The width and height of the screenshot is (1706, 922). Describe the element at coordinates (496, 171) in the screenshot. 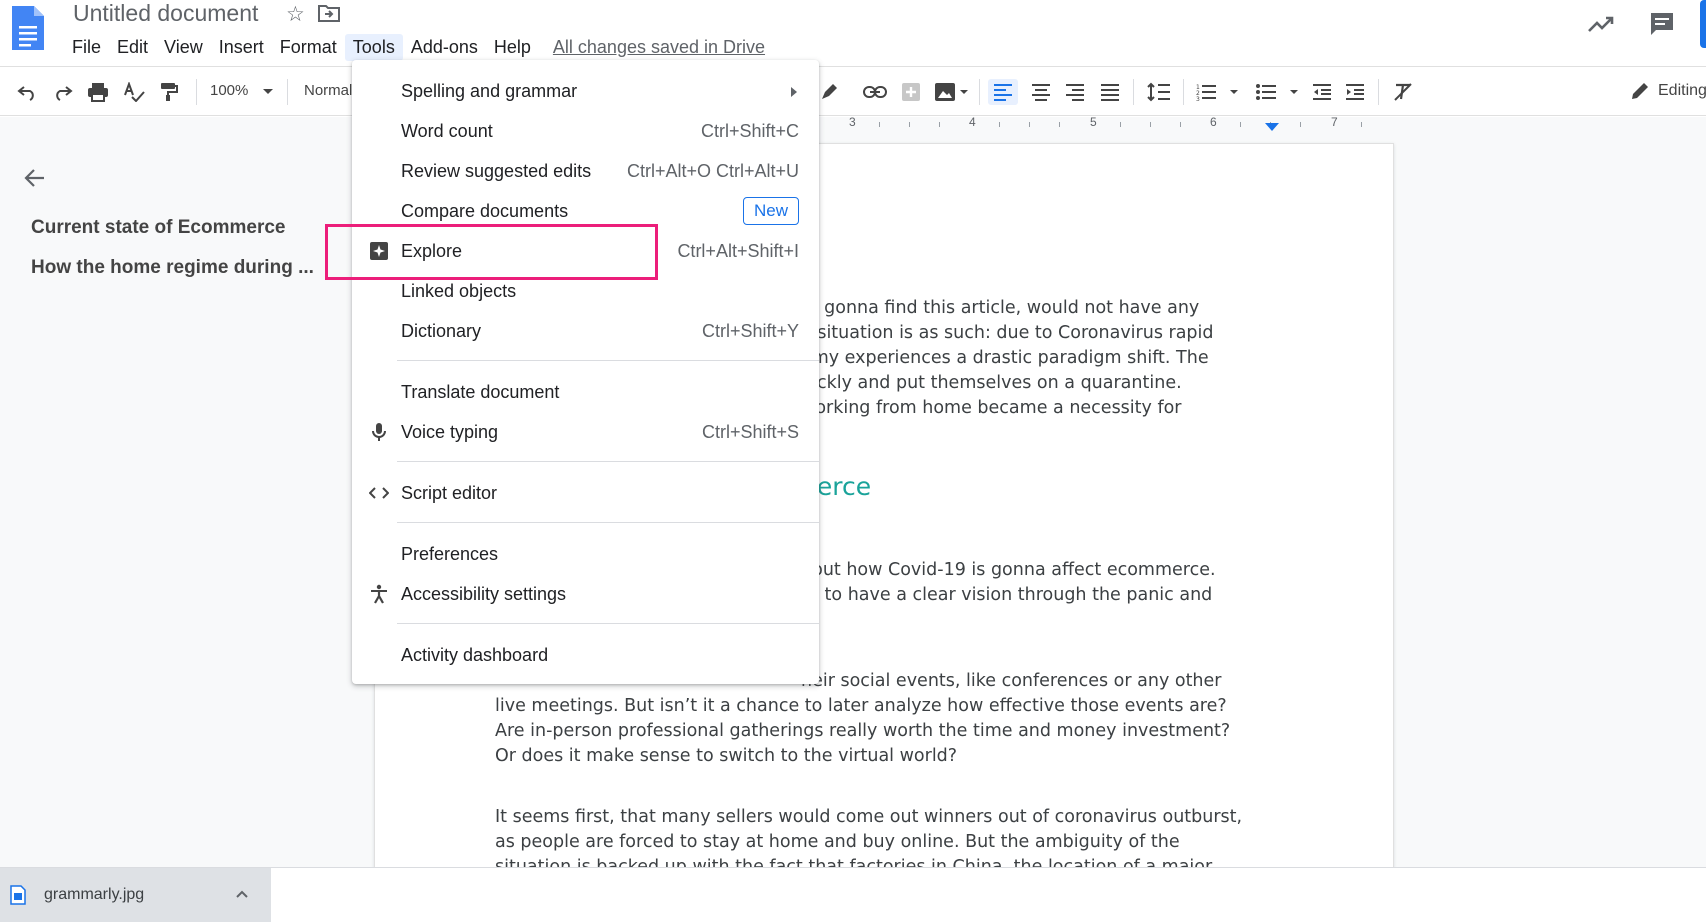

I see `menu-item-label: Review suggested edits` at that location.